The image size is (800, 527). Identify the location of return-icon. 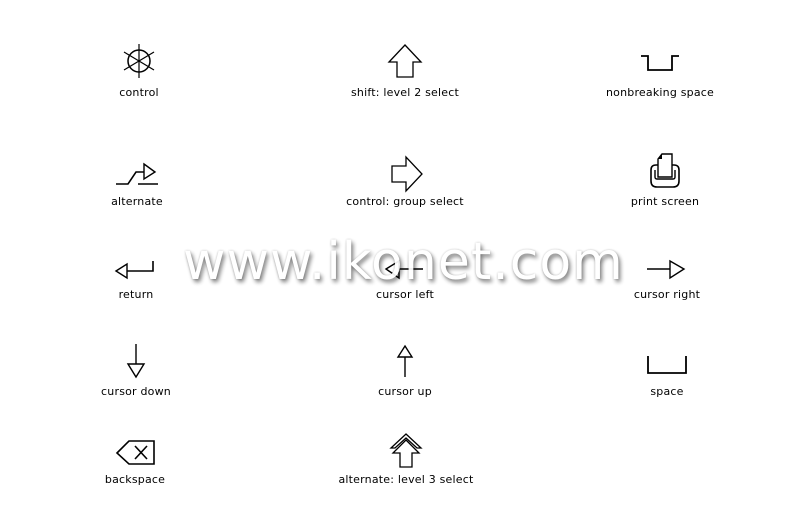
(135, 270).